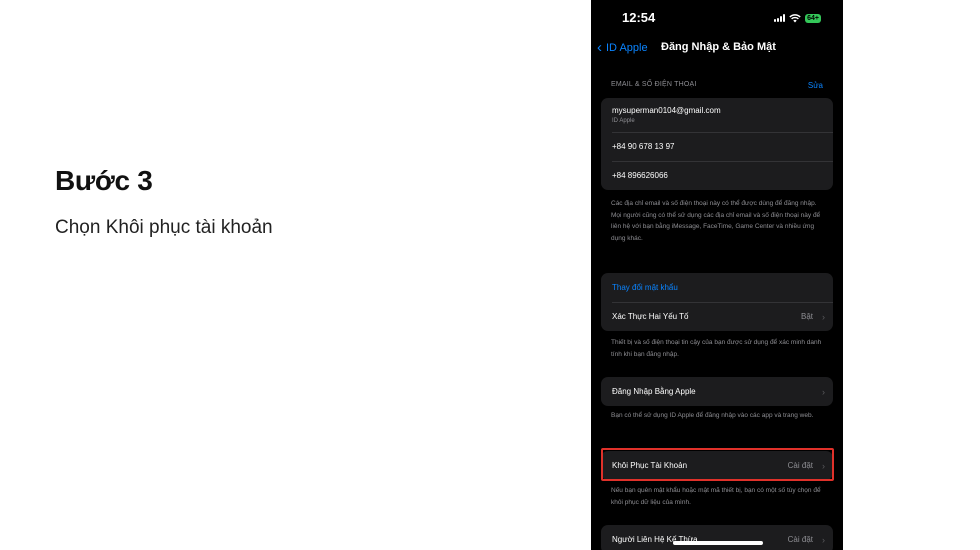  What do you see at coordinates (104, 180) in the screenshot?
I see `slide-title: Bước 3` at bounding box center [104, 180].